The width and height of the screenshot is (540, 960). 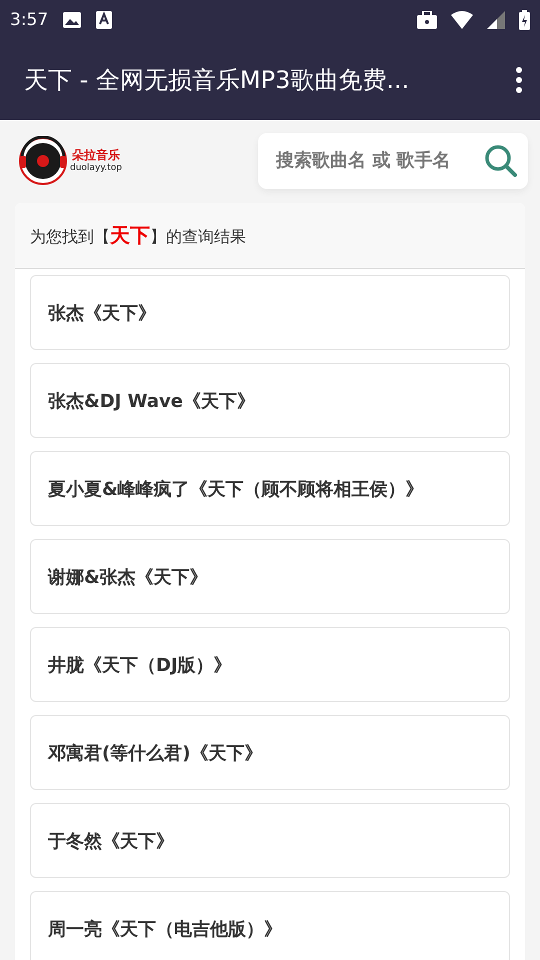 I want to click on font-icon, so click(x=104, y=20).